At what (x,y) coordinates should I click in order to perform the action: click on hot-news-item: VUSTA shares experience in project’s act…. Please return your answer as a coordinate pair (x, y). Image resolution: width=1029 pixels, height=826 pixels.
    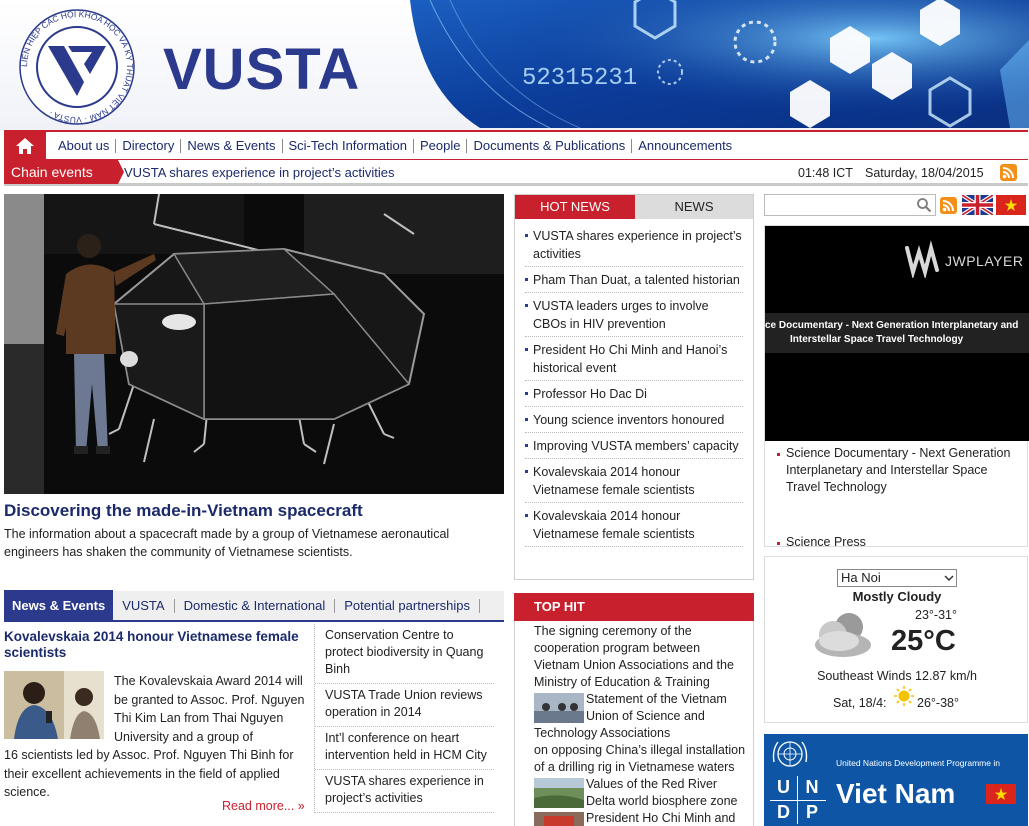
    Looking at the image, I should click on (634, 245).